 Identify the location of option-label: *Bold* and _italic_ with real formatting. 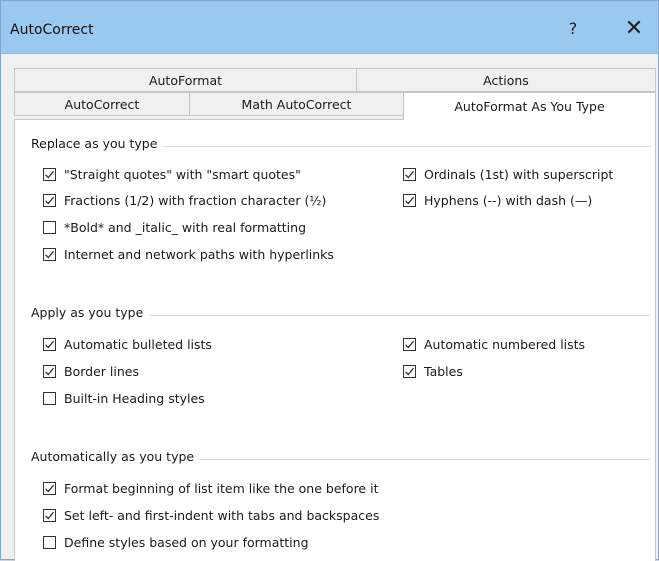
(185, 227).